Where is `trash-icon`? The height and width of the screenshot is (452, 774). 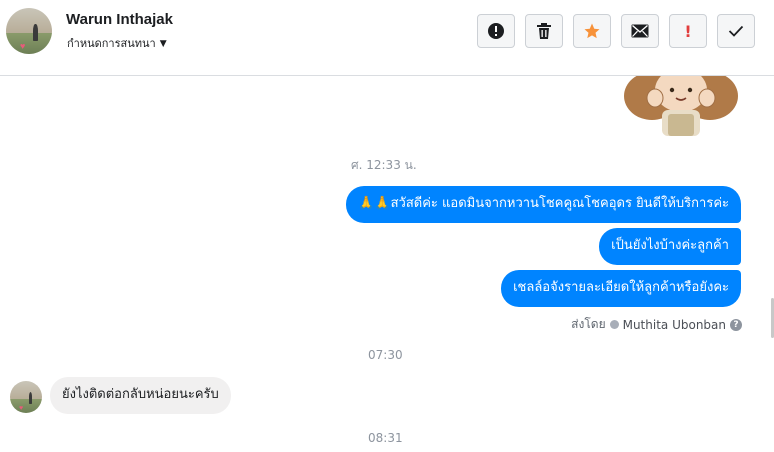 trash-icon is located at coordinates (544, 31).